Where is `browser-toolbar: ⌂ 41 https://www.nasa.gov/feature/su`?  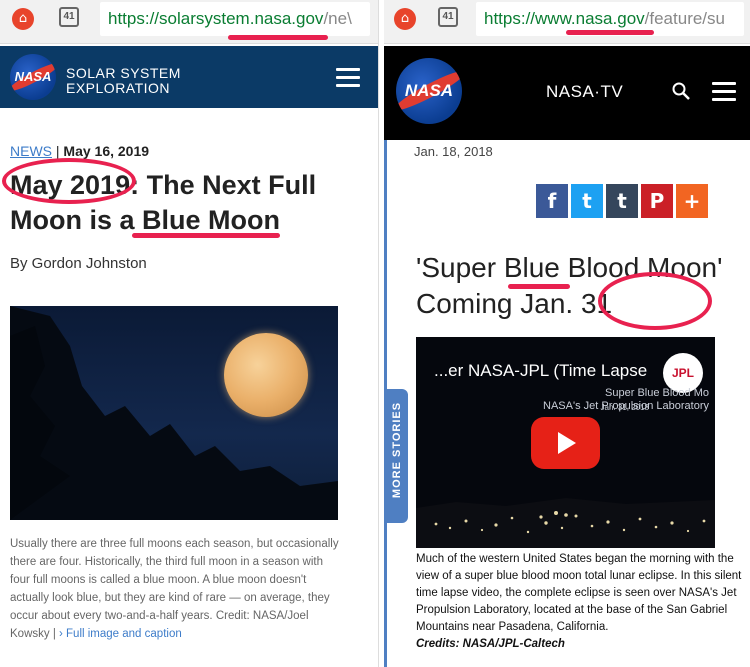 browser-toolbar: ⌂ 41 https://www.nasa.gov/feature/su is located at coordinates (567, 22).